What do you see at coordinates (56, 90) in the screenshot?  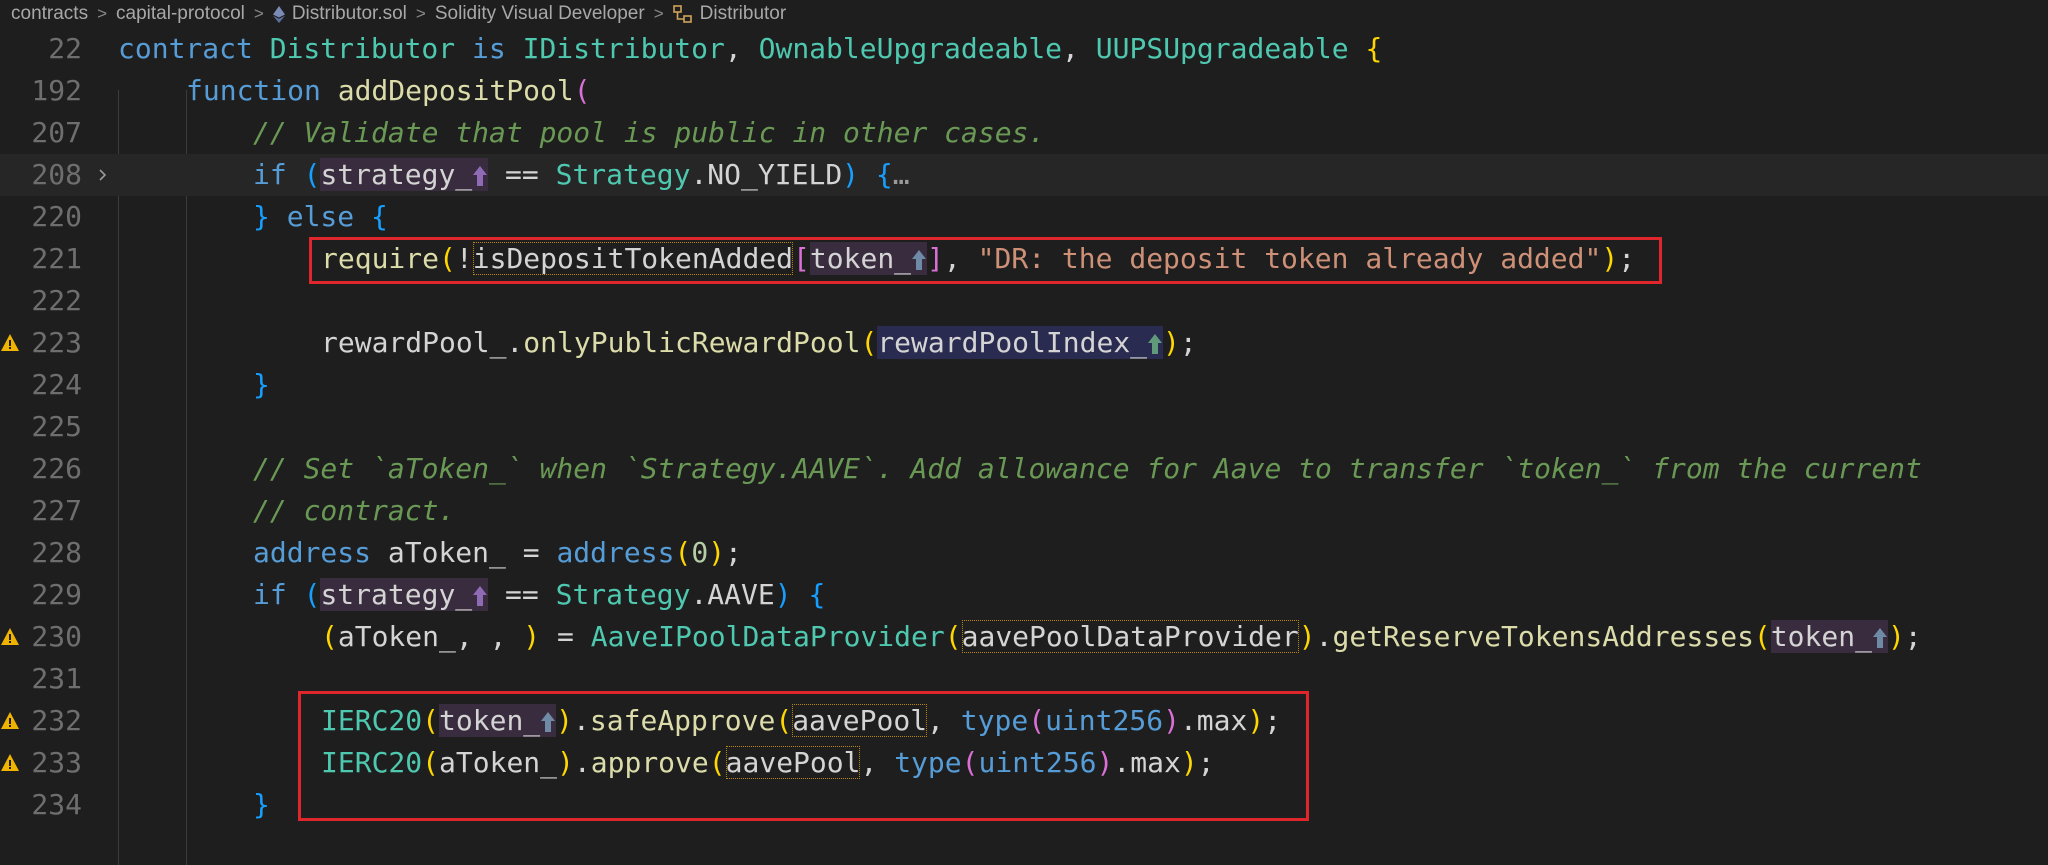 I see `line-number: 192` at bounding box center [56, 90].